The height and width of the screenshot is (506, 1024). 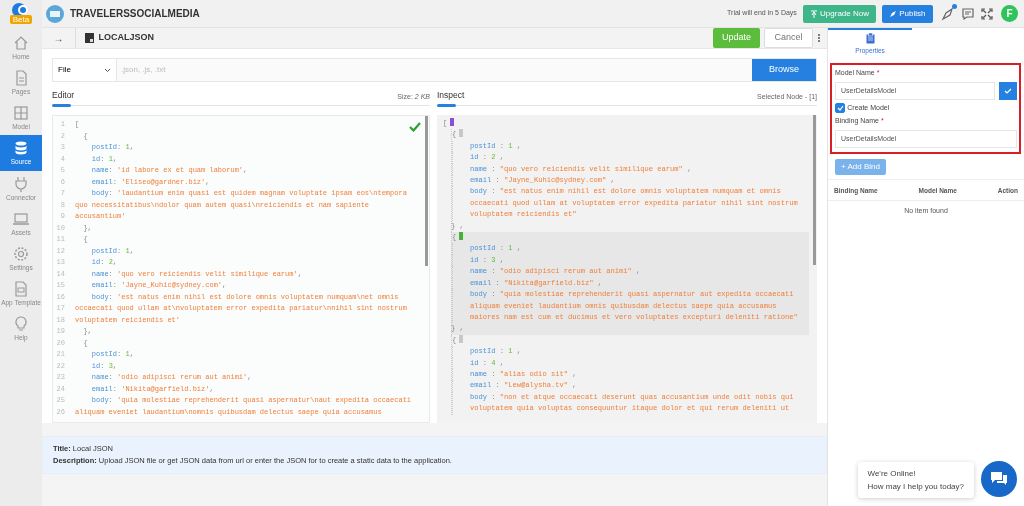 What do you see at coordinates (986, 13) in the screenshot?
I see `fullscreen-icon` at bounding box center [986, 13].